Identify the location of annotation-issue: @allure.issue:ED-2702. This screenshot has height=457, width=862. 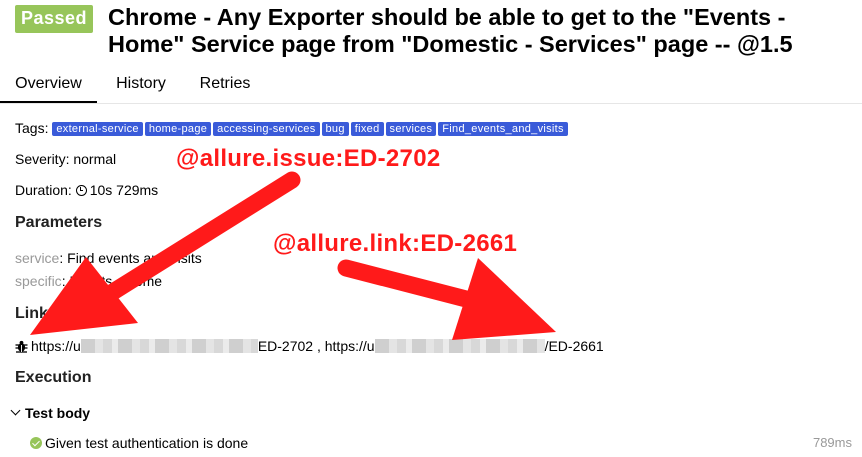
(308, 158).